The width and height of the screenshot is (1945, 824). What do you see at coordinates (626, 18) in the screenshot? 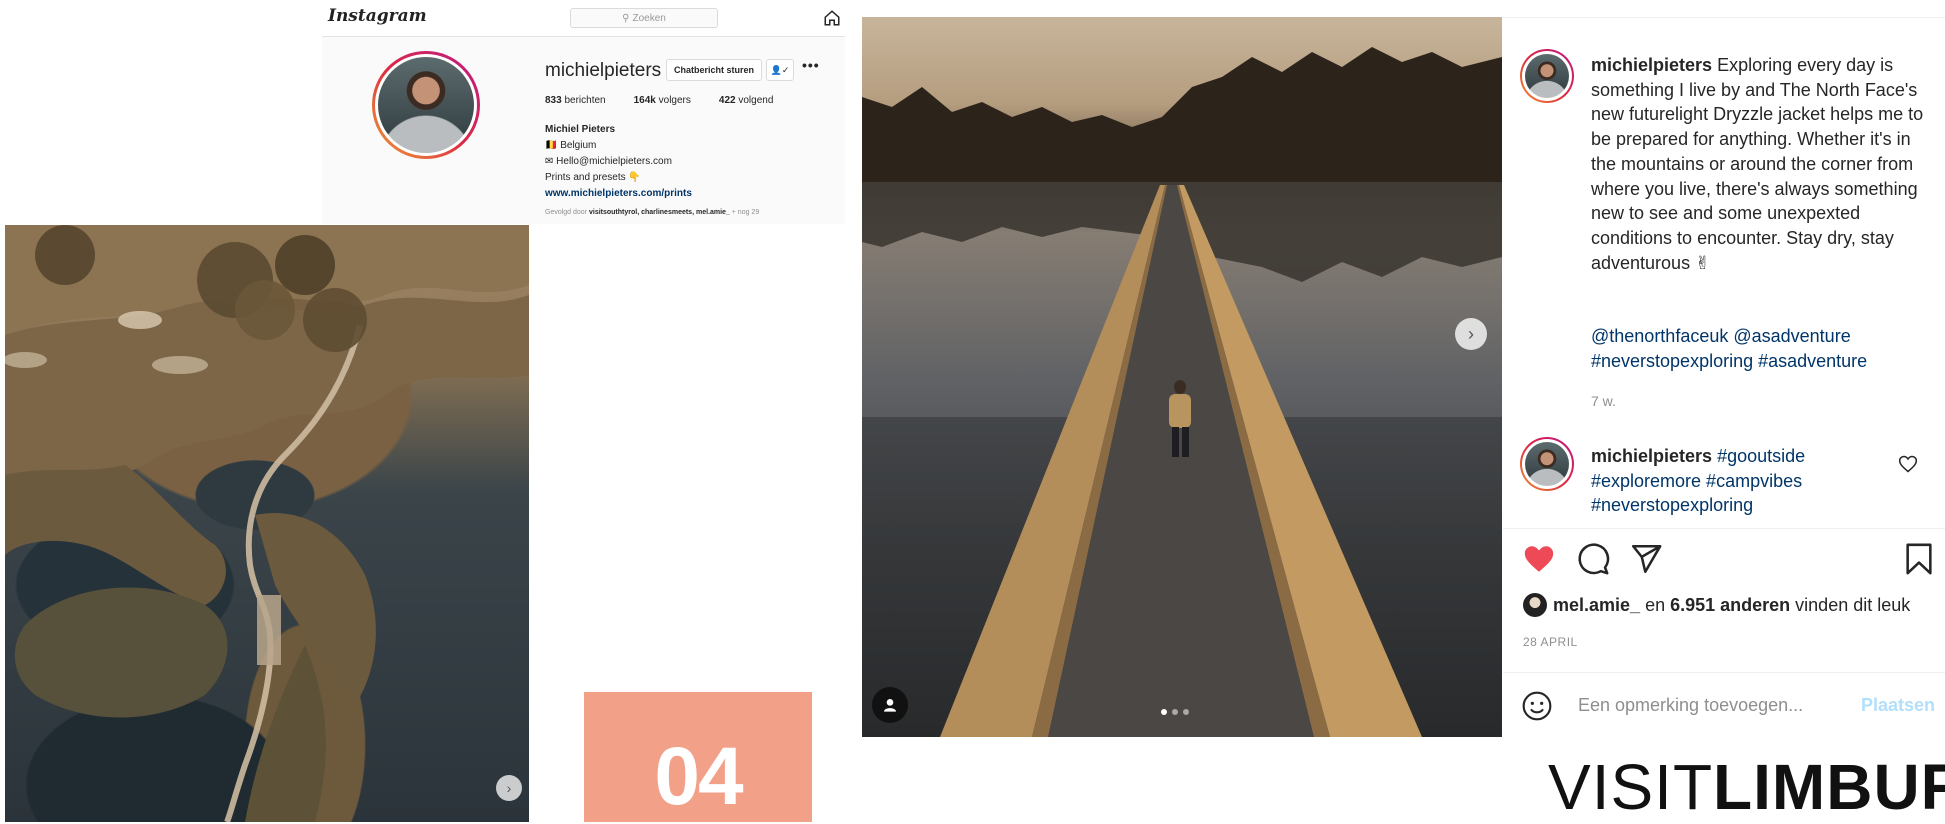
I see `search-icon: ⚲` at bounding box center [626, 18].